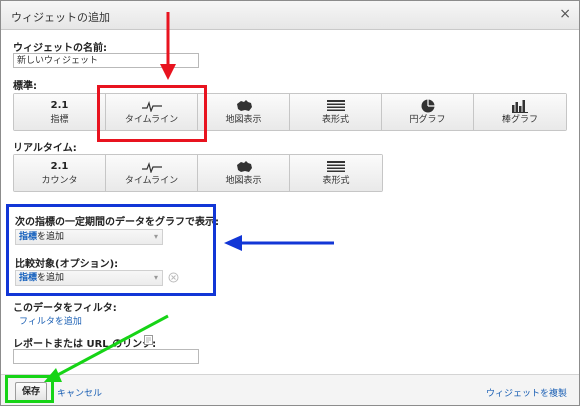 The width and height of the screenshot is (580, 406). What do you see at coordinates (60, 48) in the screenshot?
I see `widget-name-label: ウィジェットの名前:` at bounding box center [60, 48].